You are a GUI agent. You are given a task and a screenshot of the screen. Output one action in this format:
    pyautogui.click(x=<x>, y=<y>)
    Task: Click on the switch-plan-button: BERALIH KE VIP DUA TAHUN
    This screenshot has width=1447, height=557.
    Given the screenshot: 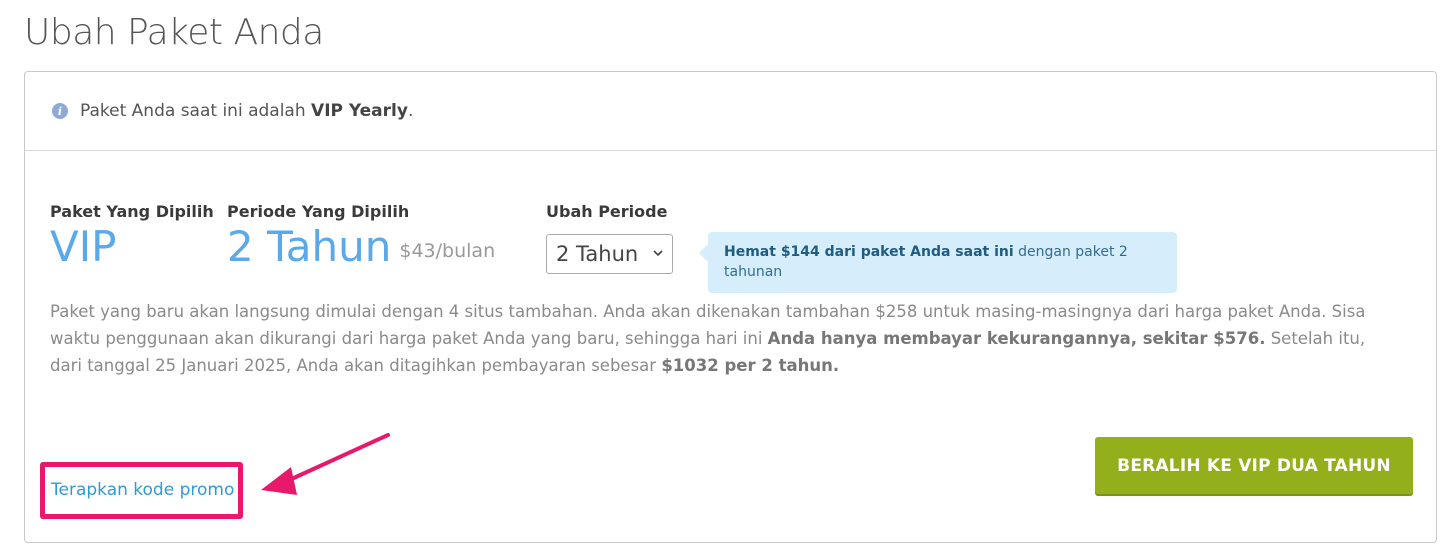 What is the action you would take?
    pyautogui.click(x=1254, y=465)
    